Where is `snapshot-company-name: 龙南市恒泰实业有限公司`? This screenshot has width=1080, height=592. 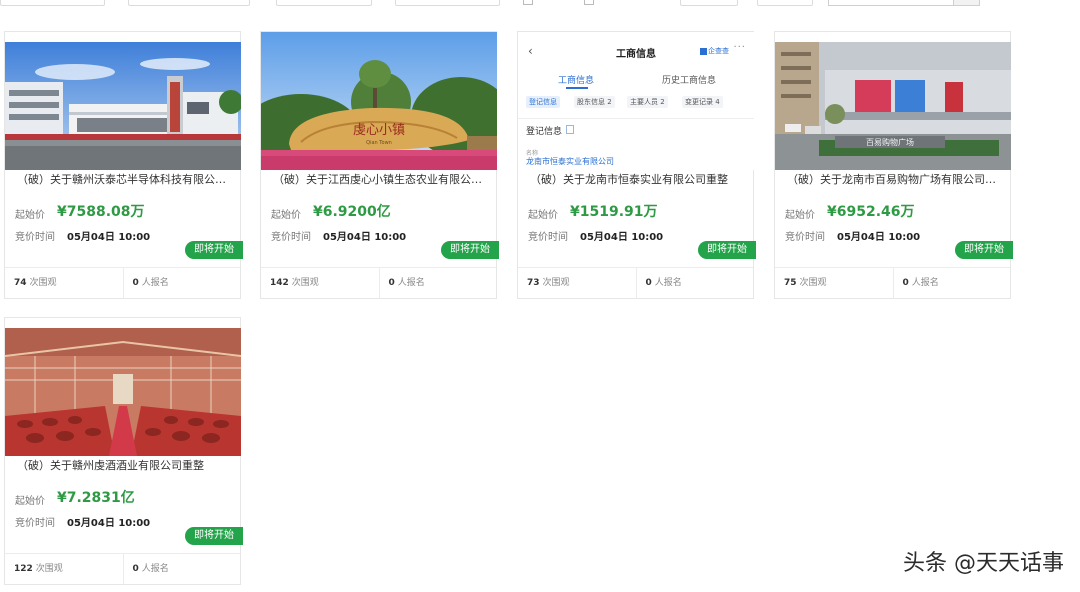
snapshot-company-name: 龙南市恒泰实业有限公司 is located at coordinates (570, 161).